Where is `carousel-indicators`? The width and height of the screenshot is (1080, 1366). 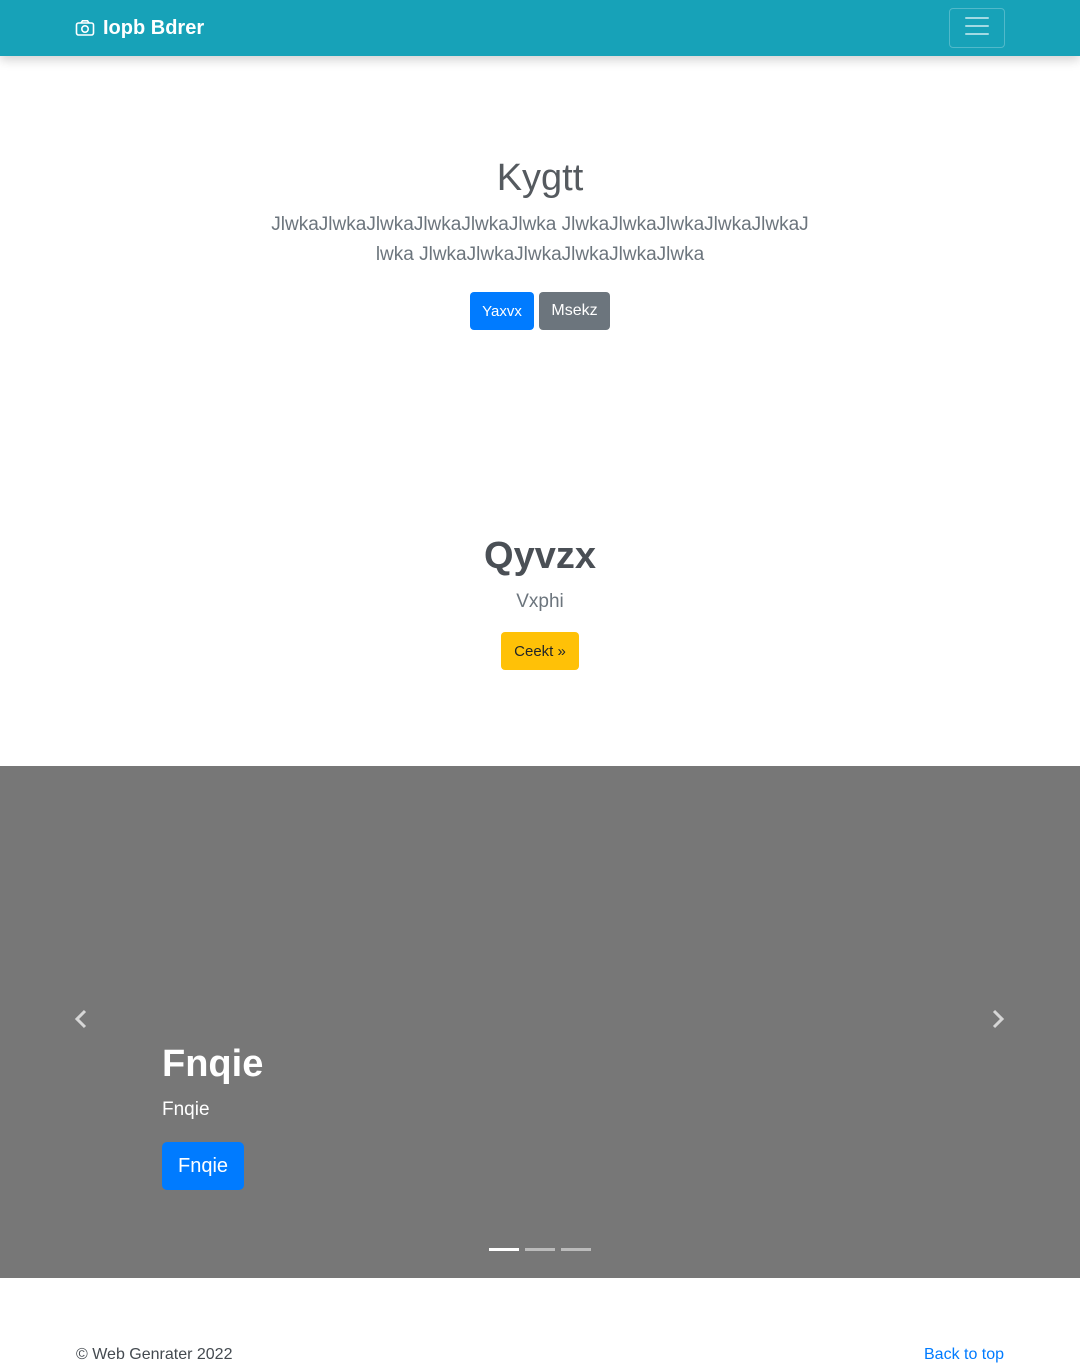 carousel-indicators is located at coordinates (540, 1249).